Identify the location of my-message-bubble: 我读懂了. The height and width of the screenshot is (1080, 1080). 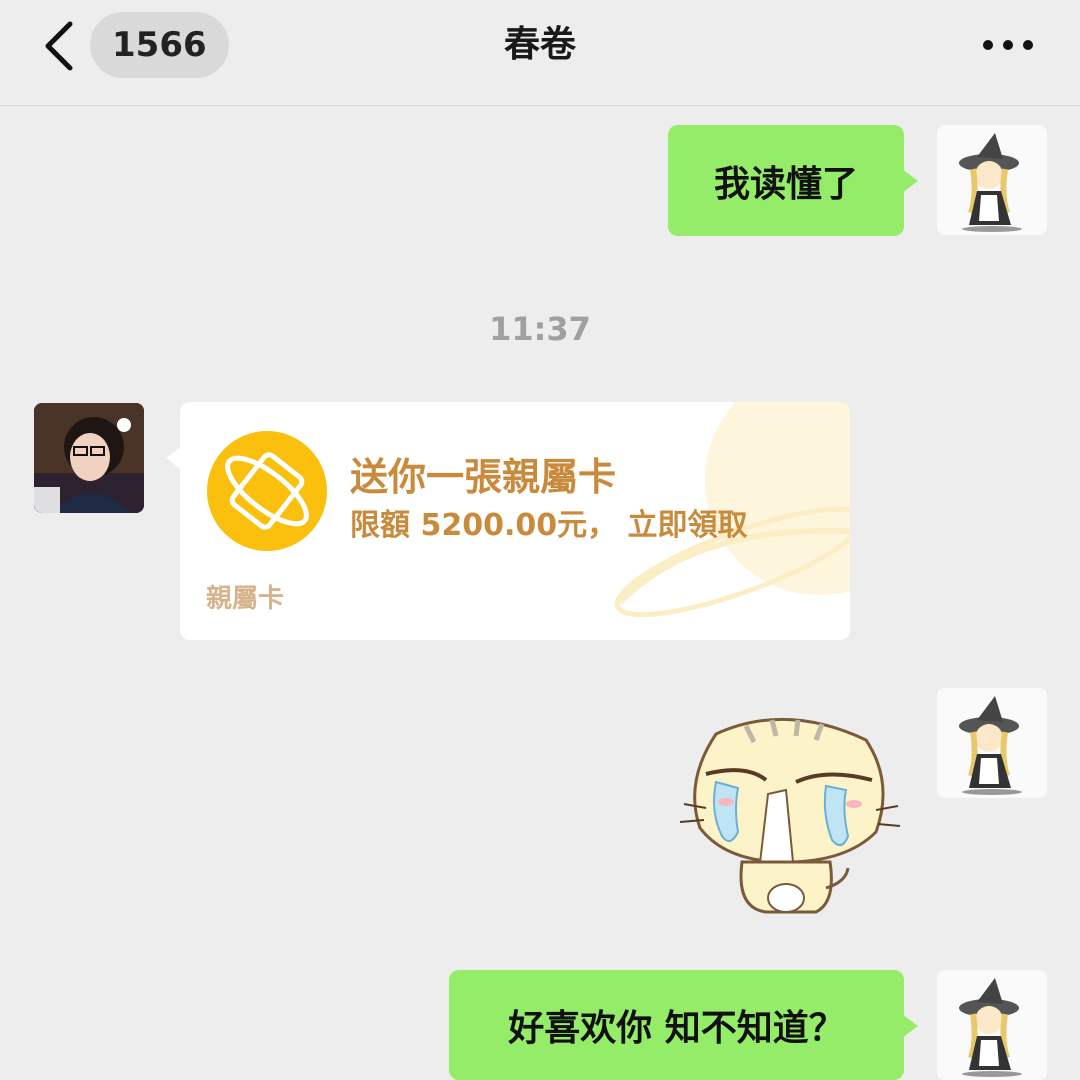
(793, 180).